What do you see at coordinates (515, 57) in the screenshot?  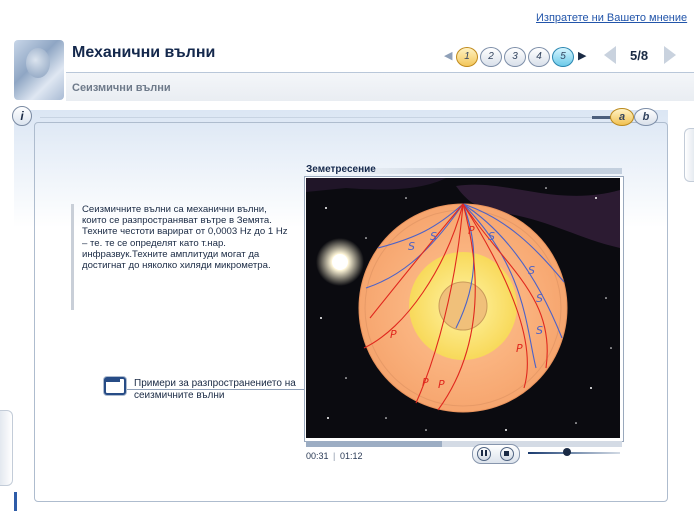 I see `section-button-3: 3` at bounding box center [515, 57].